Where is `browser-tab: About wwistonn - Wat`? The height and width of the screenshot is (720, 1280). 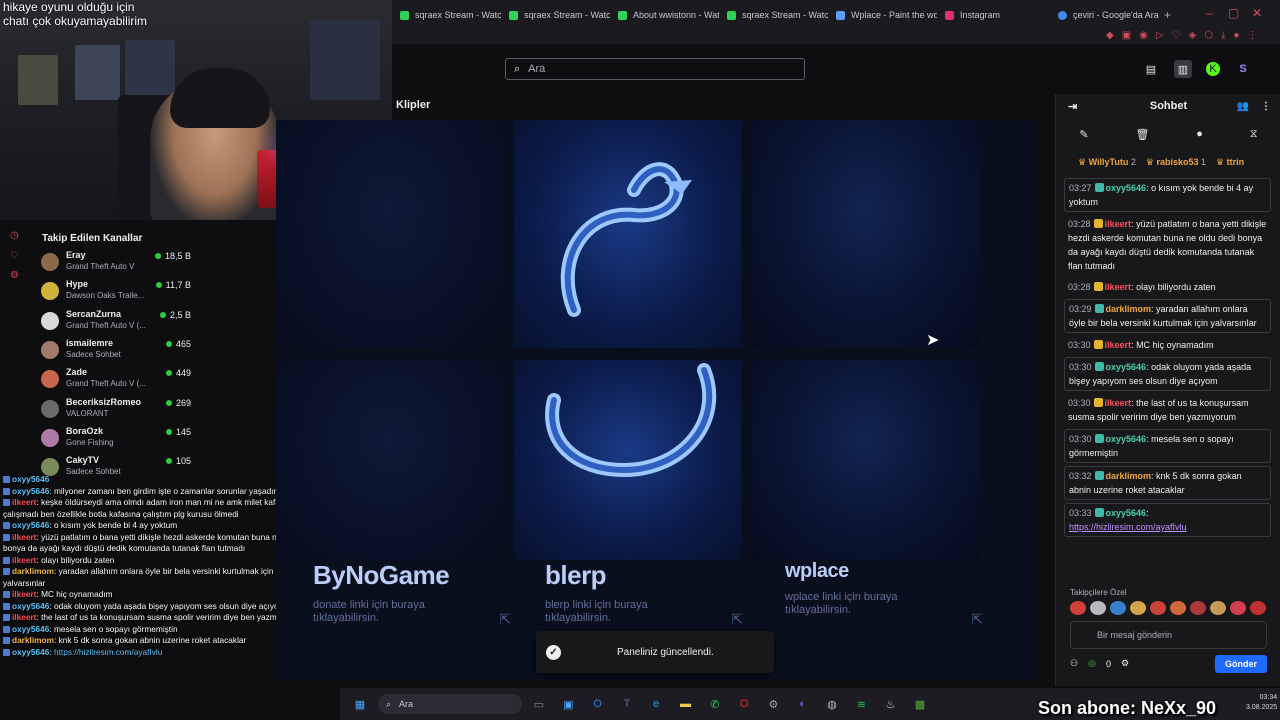 browser-tab: About wwistonn - Wat is located at coordinates (664, 15).